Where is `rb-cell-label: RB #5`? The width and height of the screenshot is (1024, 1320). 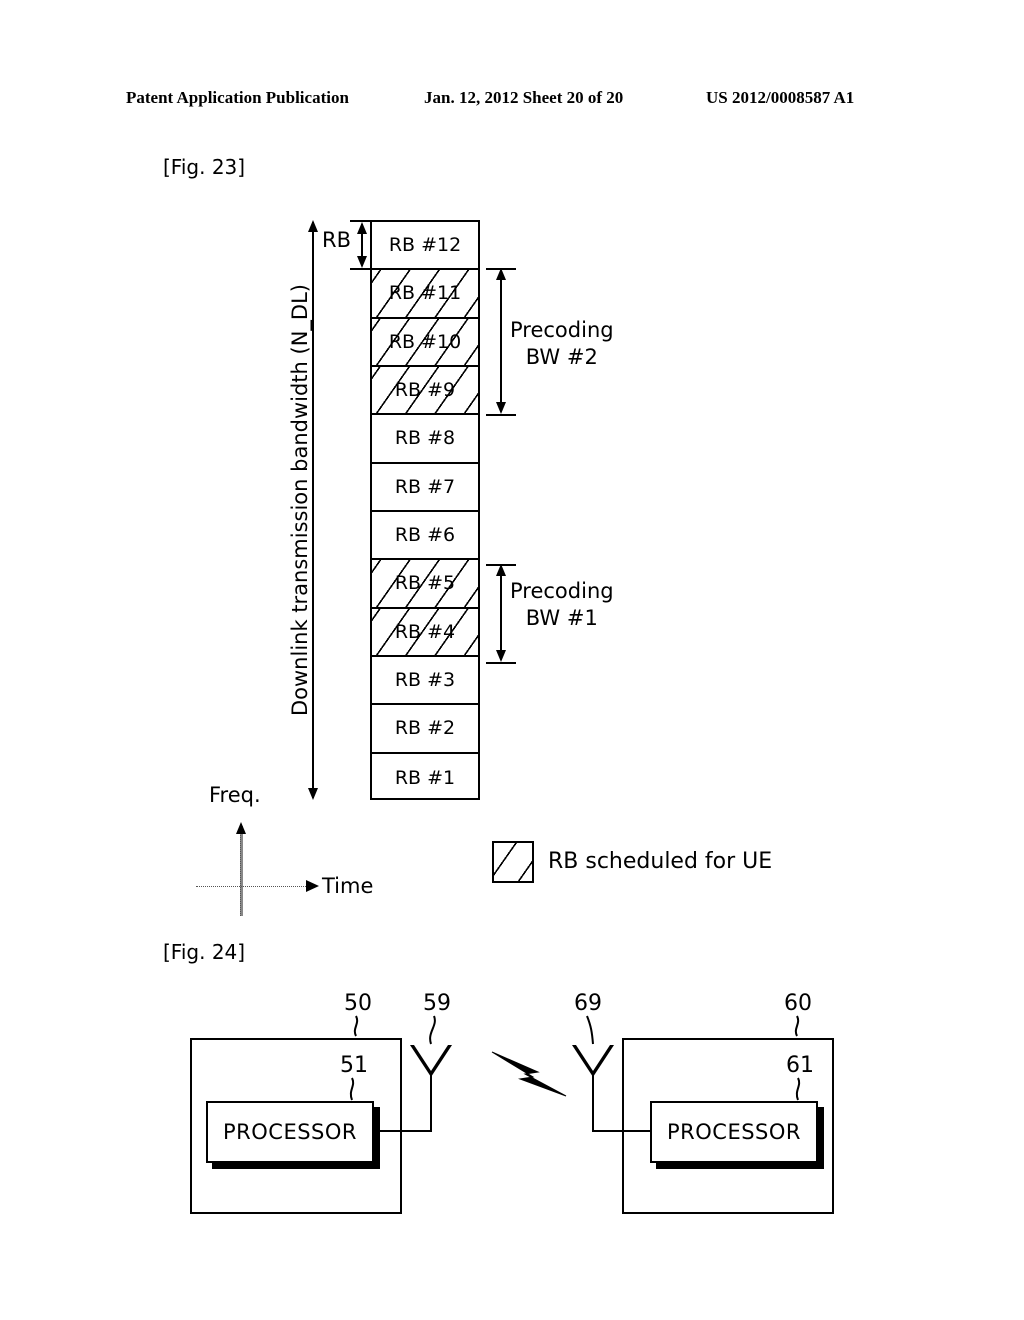
rb-cell-label: RB #5 is located at coordinates (425, 583).